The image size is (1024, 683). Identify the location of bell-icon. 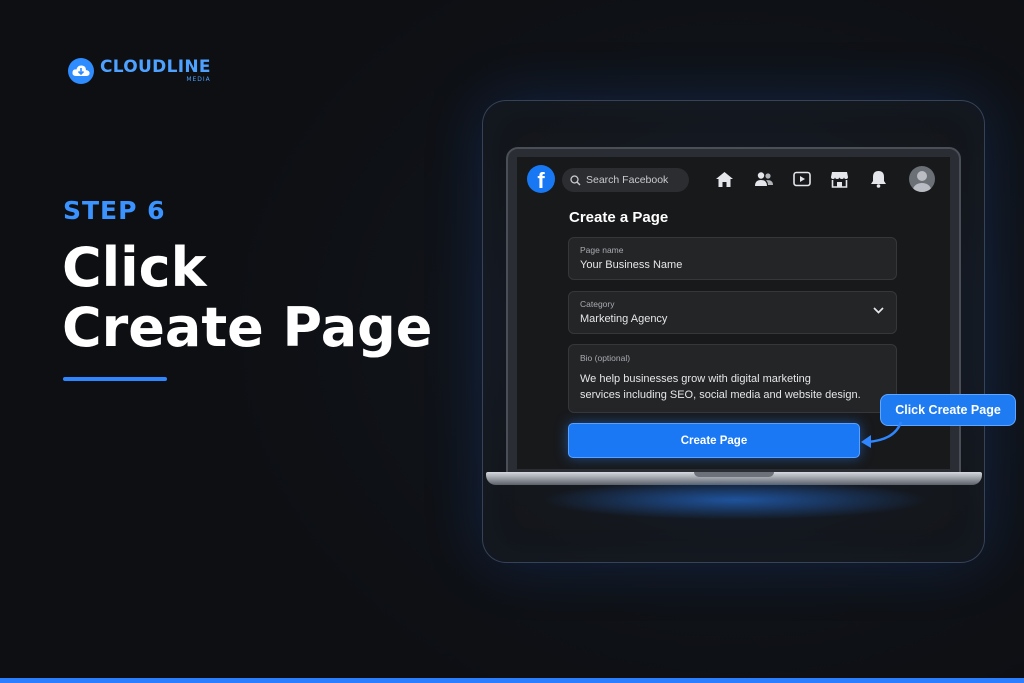
(878, 179).